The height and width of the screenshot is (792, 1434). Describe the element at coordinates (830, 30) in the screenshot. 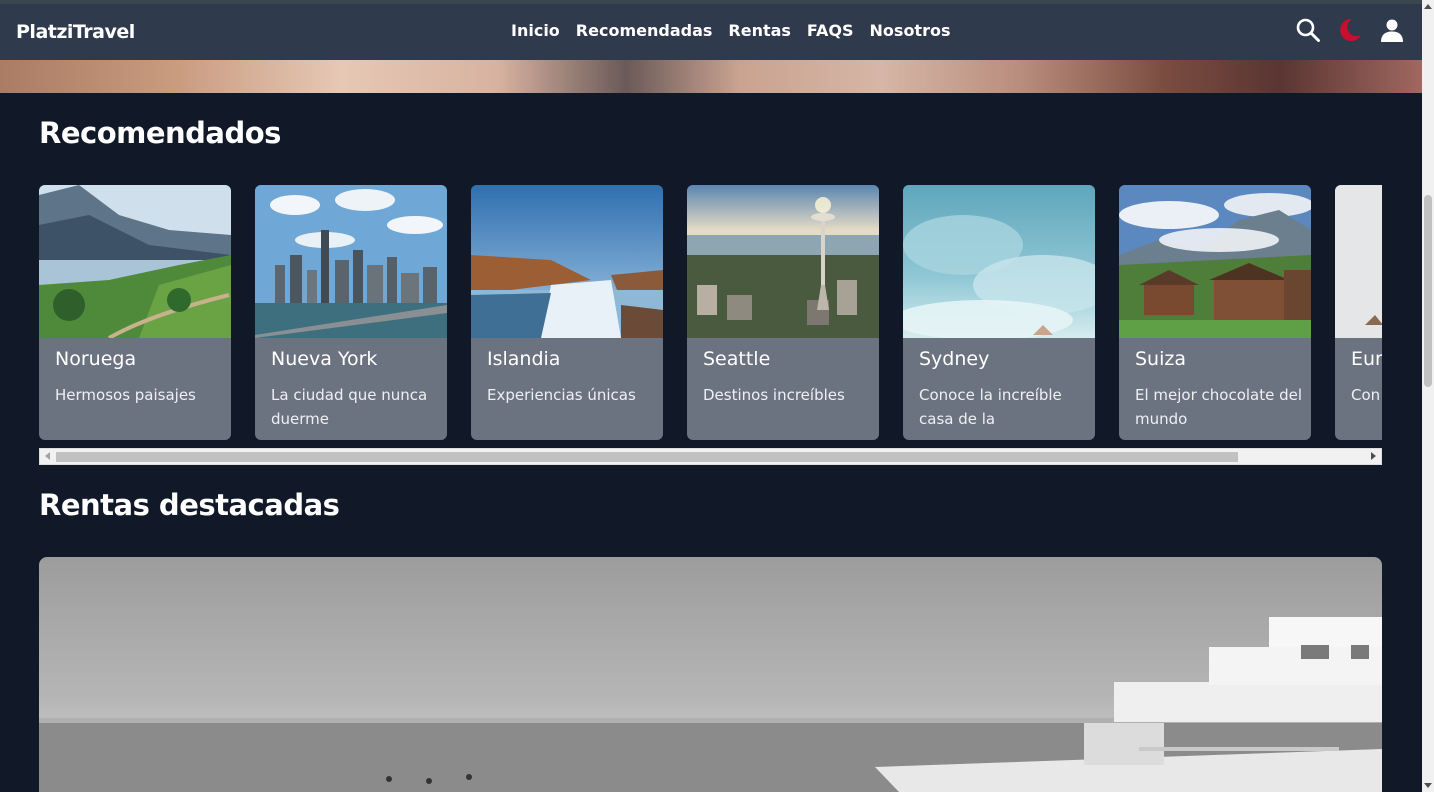

I see `nav-faqs: FAQS` at that location.